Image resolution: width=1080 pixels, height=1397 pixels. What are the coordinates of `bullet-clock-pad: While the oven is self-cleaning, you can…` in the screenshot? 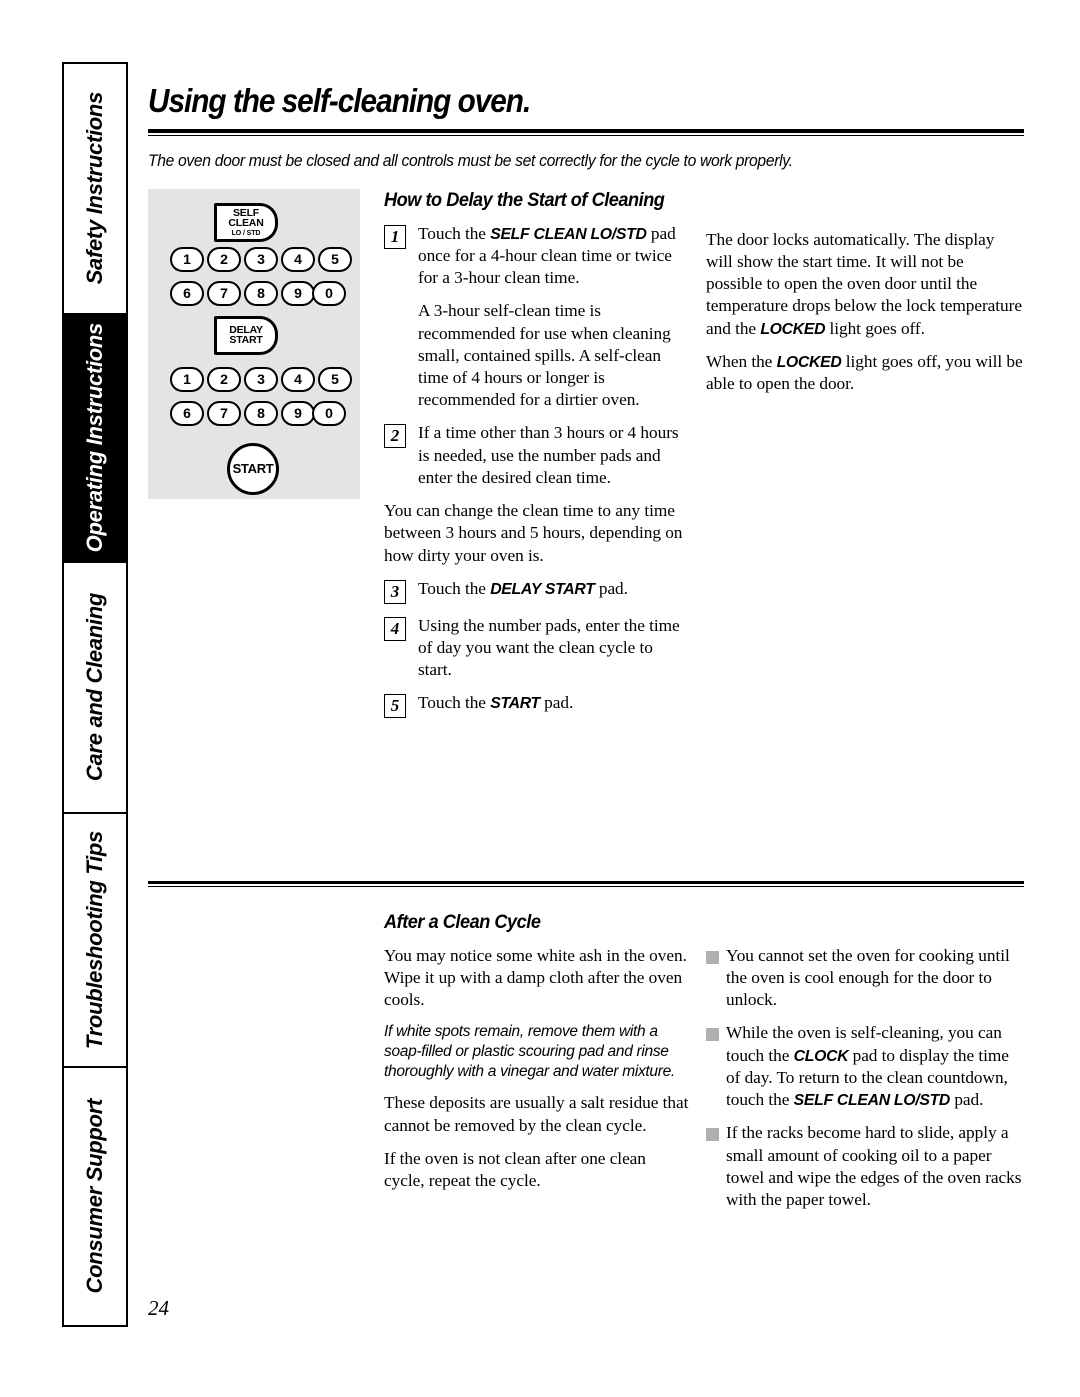 It's located at (865, 1066).